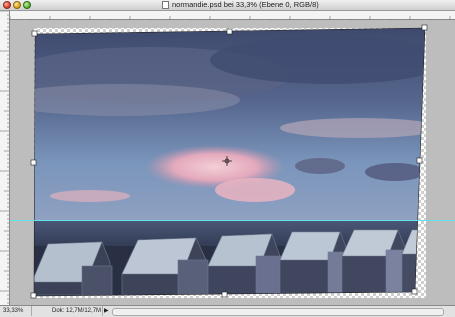 This screenshot has width=455, height=317. What do you see at coordinates (278, 312) in the screenshot?
I see `horizontal-scrollbar` at bounding box center [278, 312].